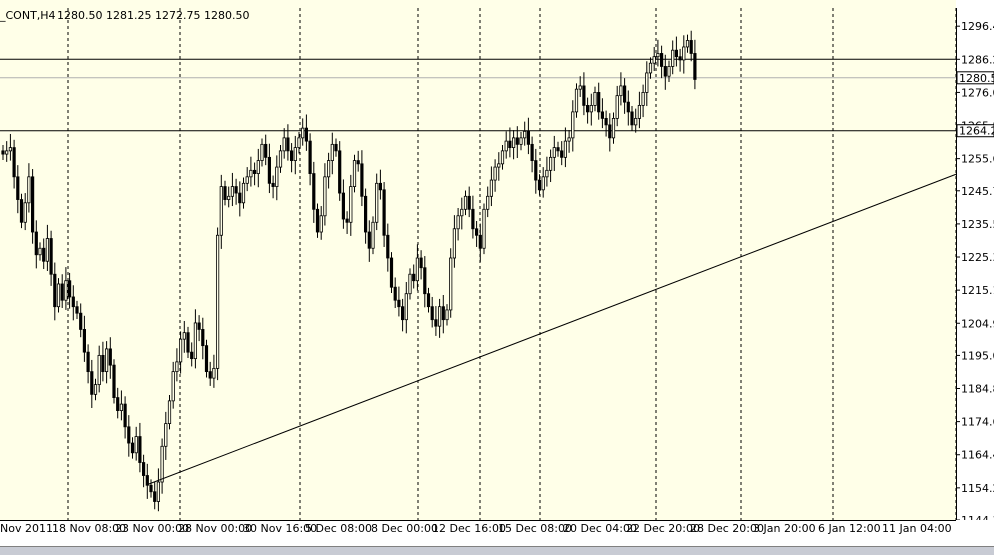  I want to click on price-tick-label: 1204.90, so click(977, 323).